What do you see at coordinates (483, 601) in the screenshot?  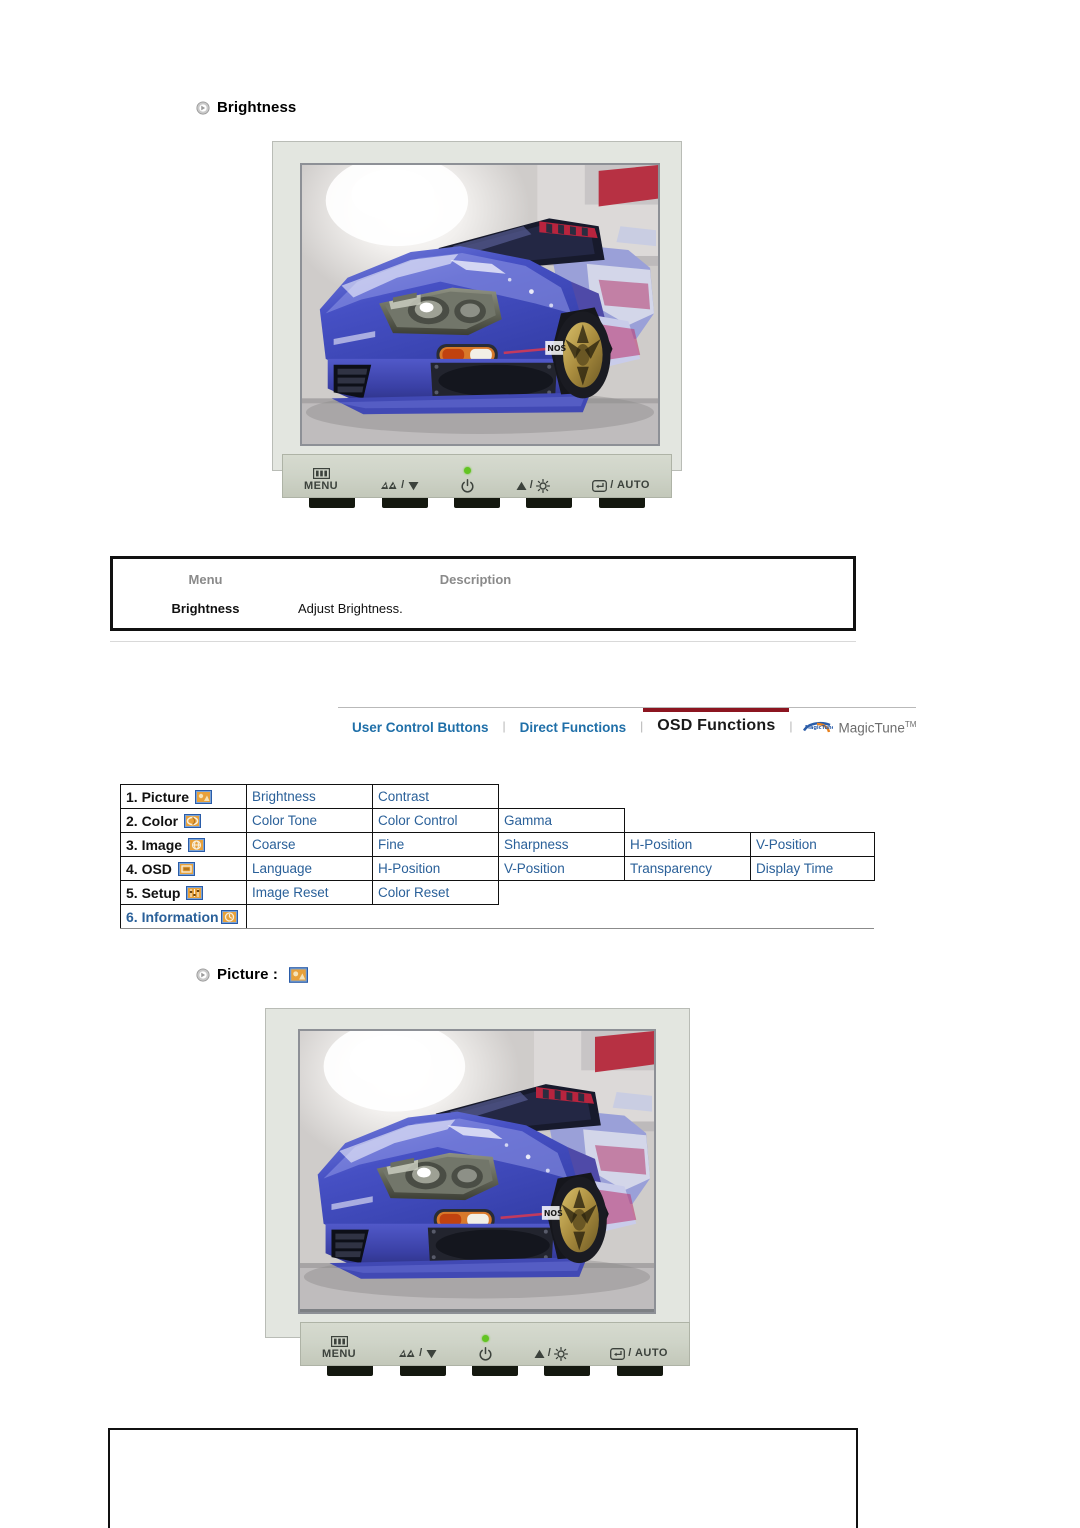 I see `table-row: Brightness Adjust Brightness.` at bounding box center [483, 601].